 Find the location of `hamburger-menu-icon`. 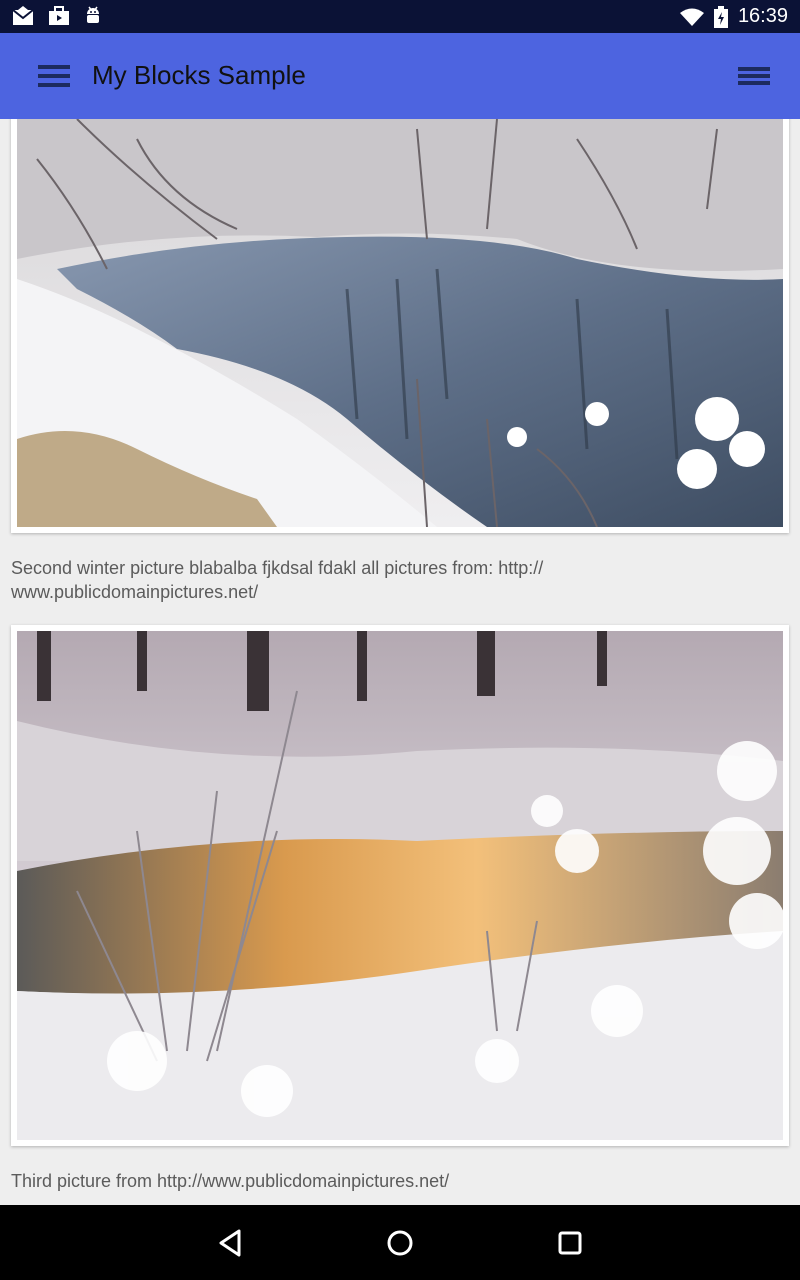

hamburger-menu-icon is located at coordinates (54, 76).